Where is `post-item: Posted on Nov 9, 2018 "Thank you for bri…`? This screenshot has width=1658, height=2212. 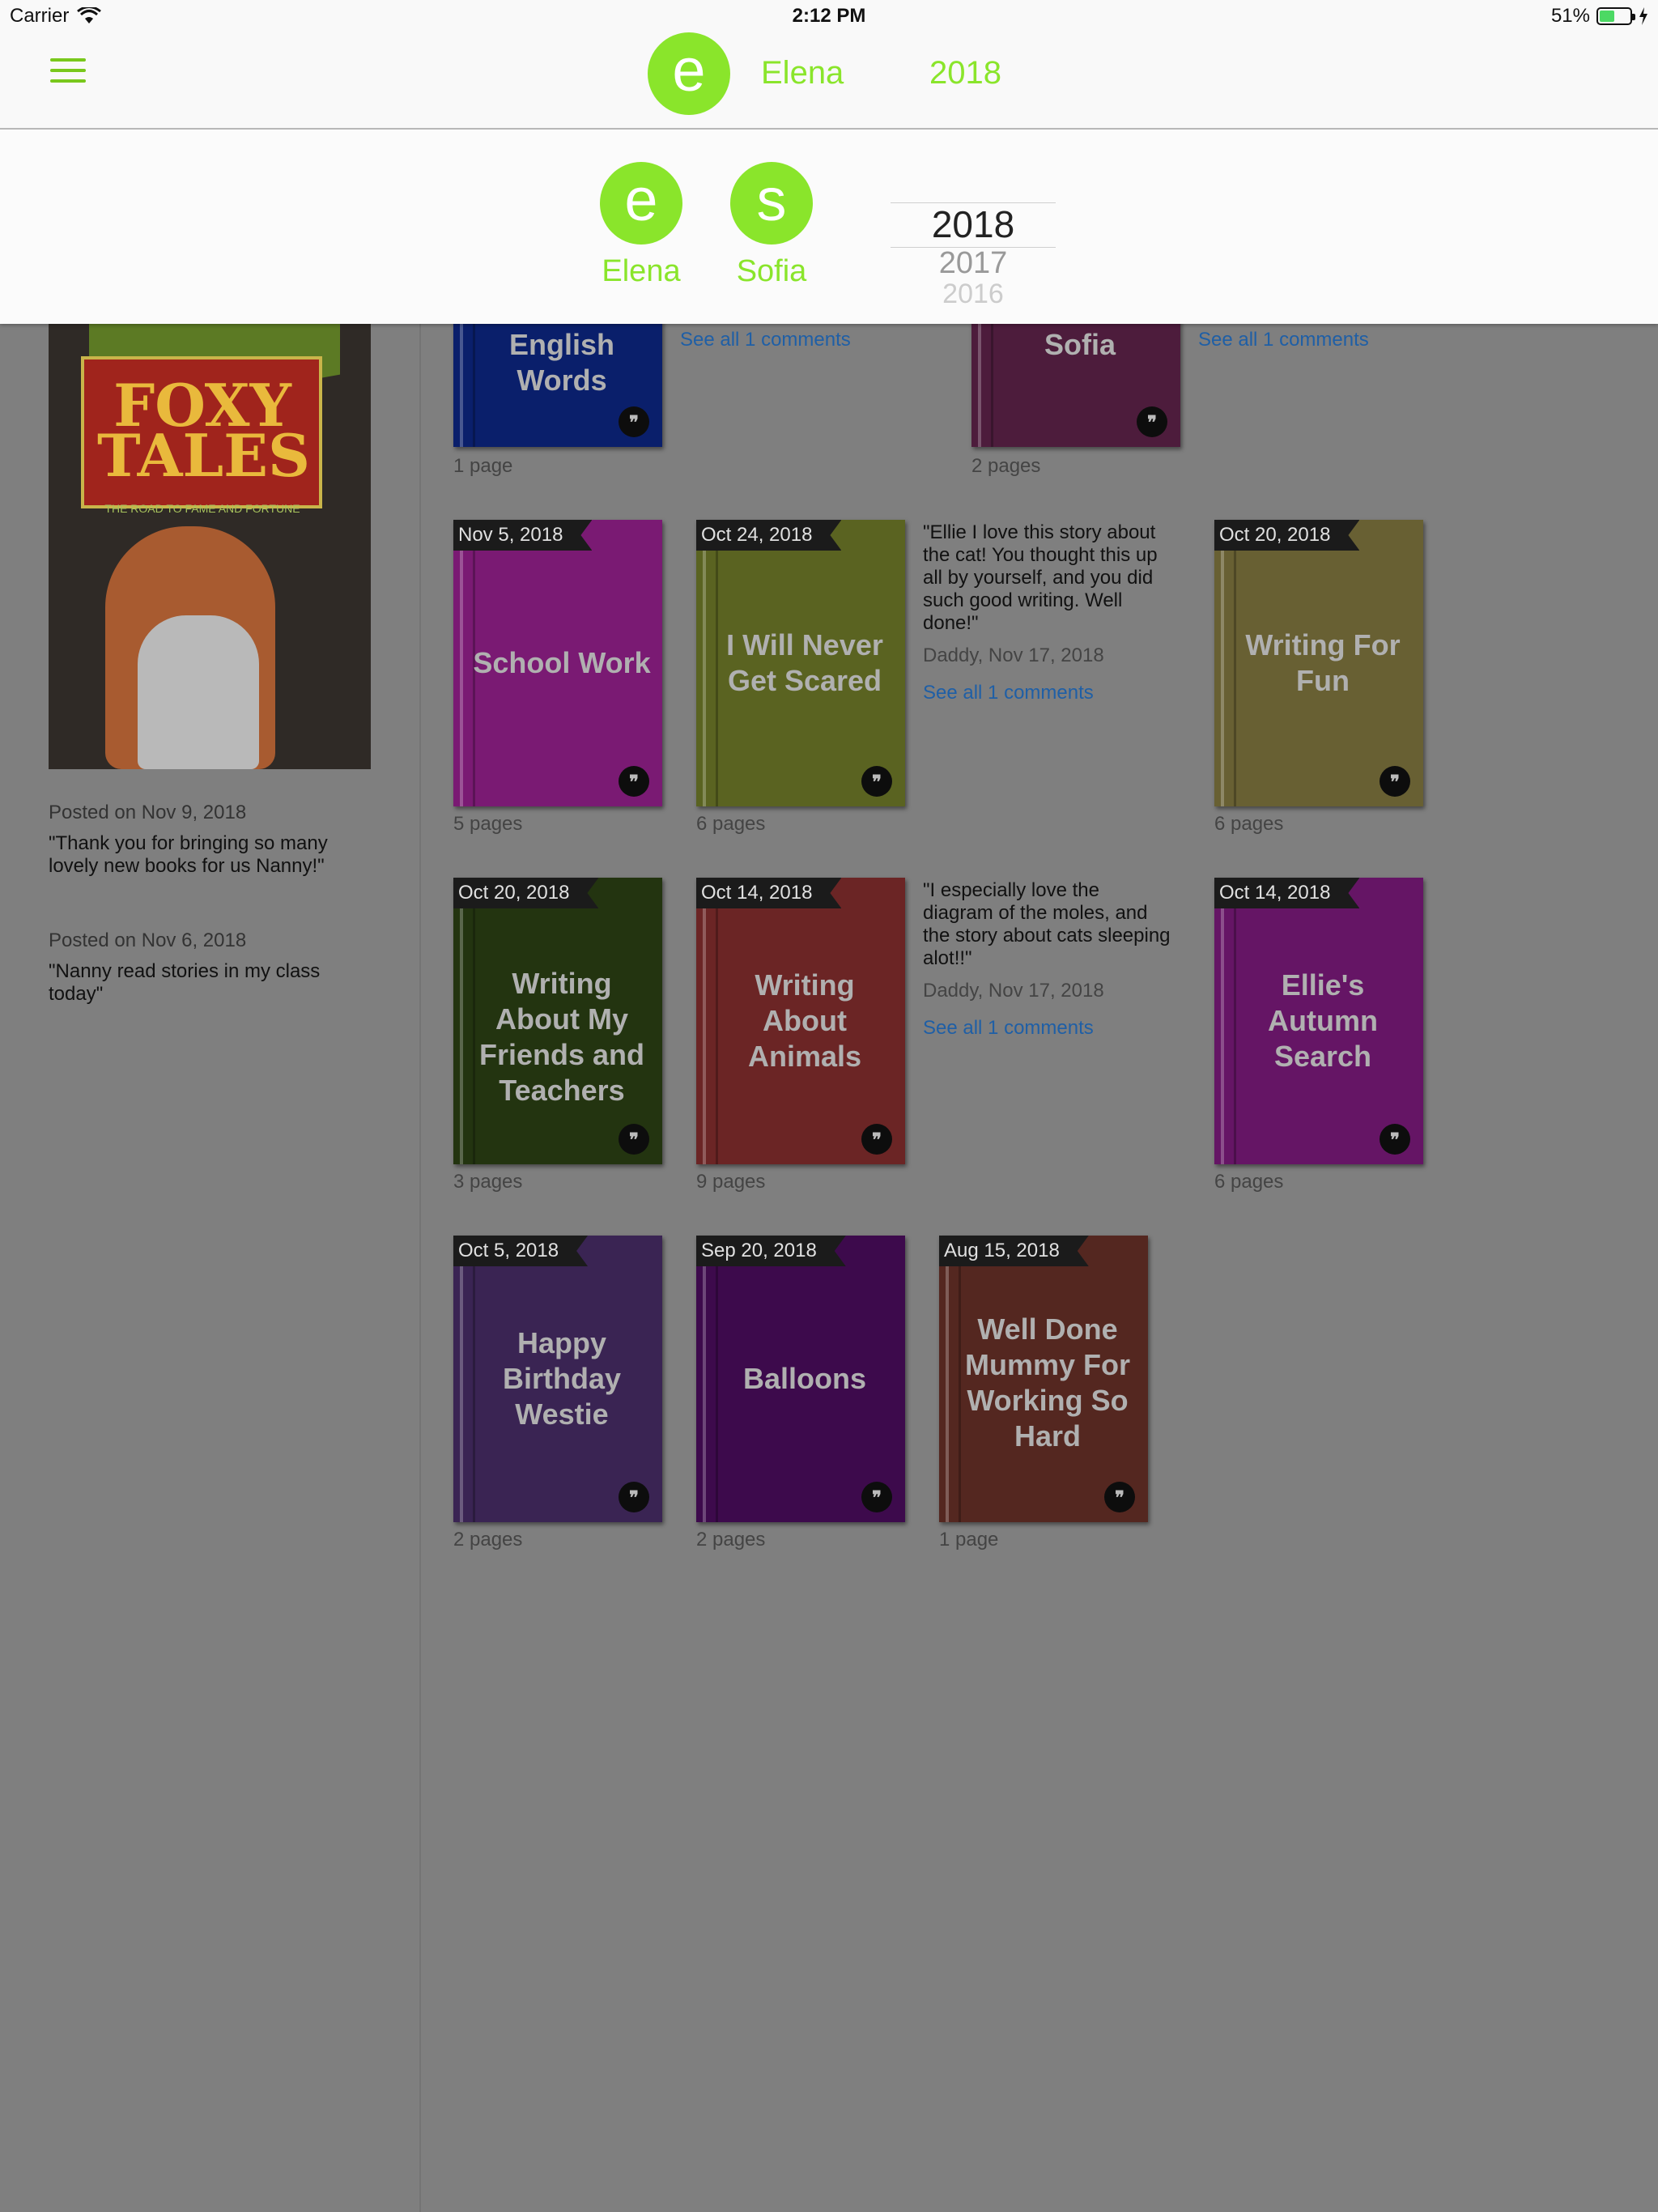 post-item: Posted on Nov 9, 2018 "Thank you for bri… is located at coordinates (210, 840).